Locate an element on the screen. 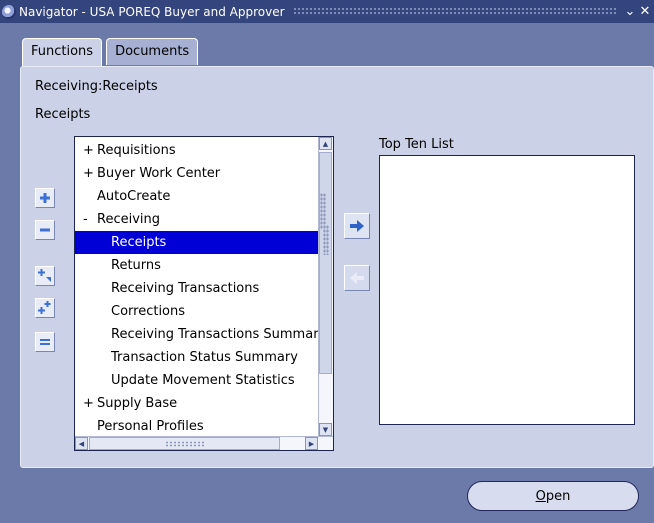  window-title: Navigator - USA POREQ Buyer and Approver is located at coordinates (152, 11).